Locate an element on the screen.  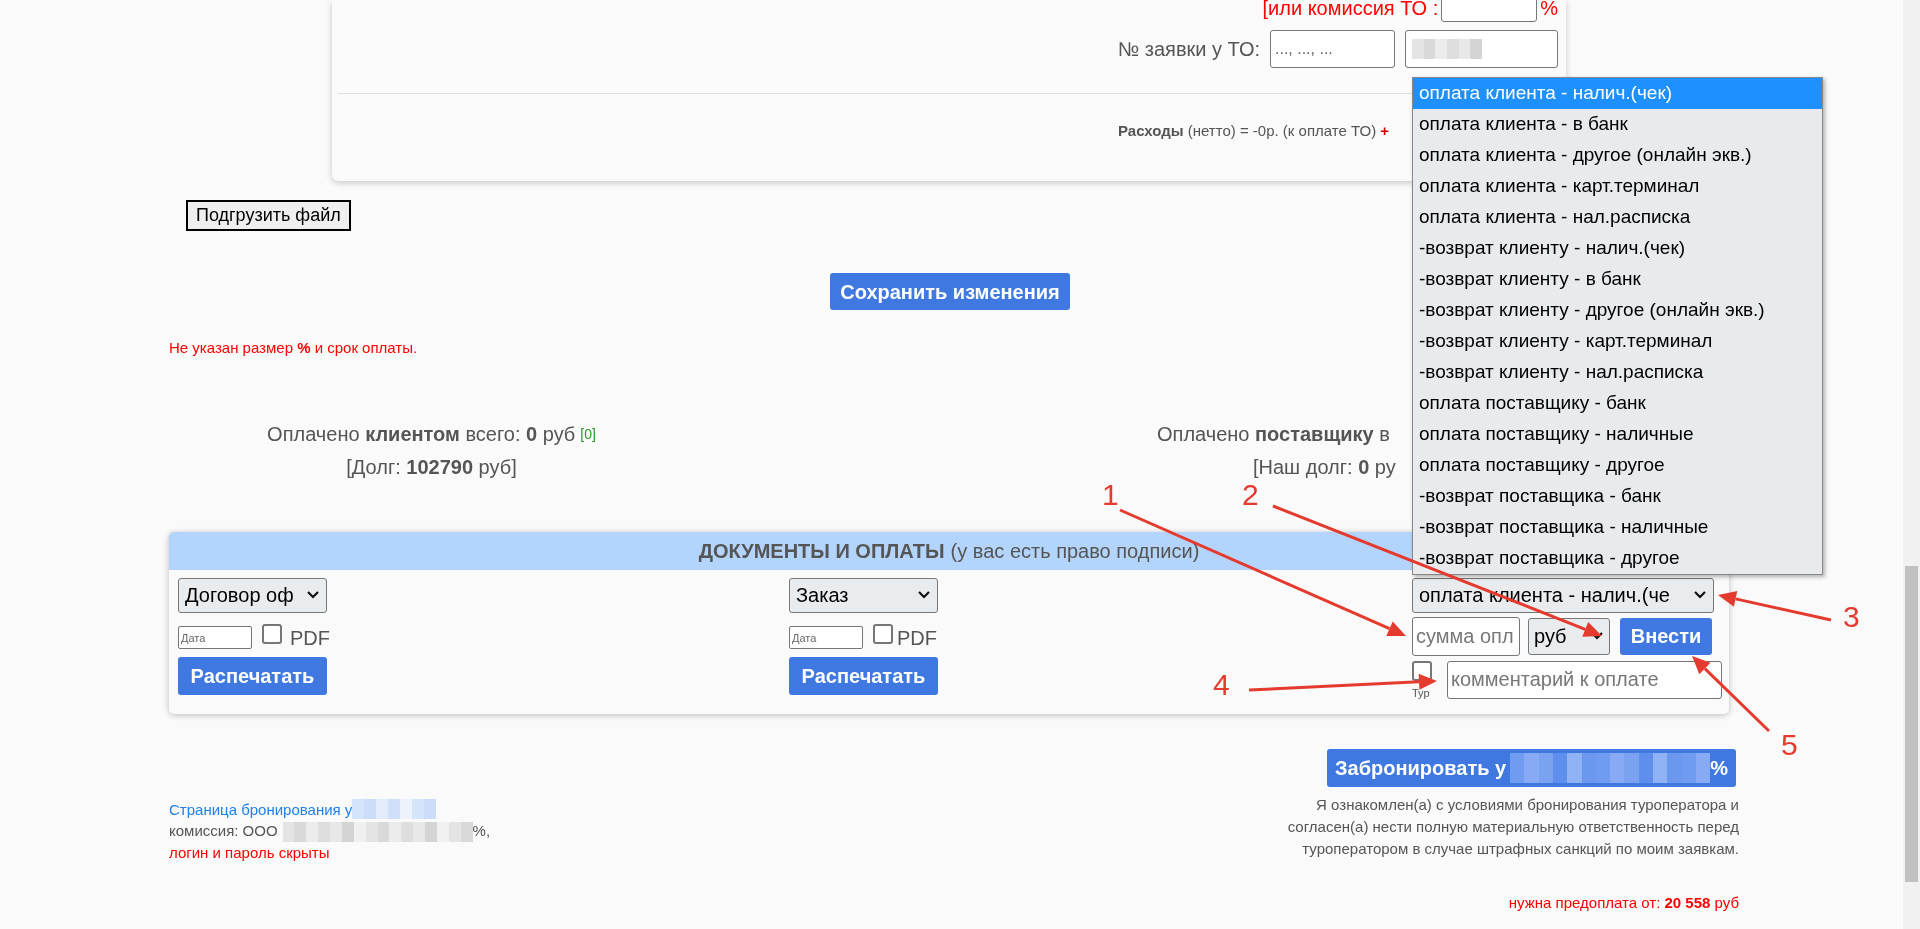
warning-message: Не указан размер % и срок оплаты. is located at coordinates (293, 348).